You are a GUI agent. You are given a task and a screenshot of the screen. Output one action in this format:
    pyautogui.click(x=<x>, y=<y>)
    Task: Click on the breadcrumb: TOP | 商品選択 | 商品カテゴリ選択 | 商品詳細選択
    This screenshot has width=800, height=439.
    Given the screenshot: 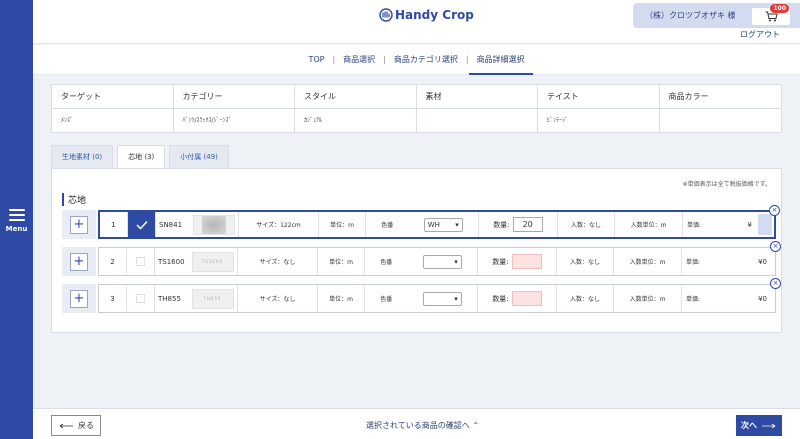 What is the action you would take?
    pyautogui.click(x=416, y=60)
    